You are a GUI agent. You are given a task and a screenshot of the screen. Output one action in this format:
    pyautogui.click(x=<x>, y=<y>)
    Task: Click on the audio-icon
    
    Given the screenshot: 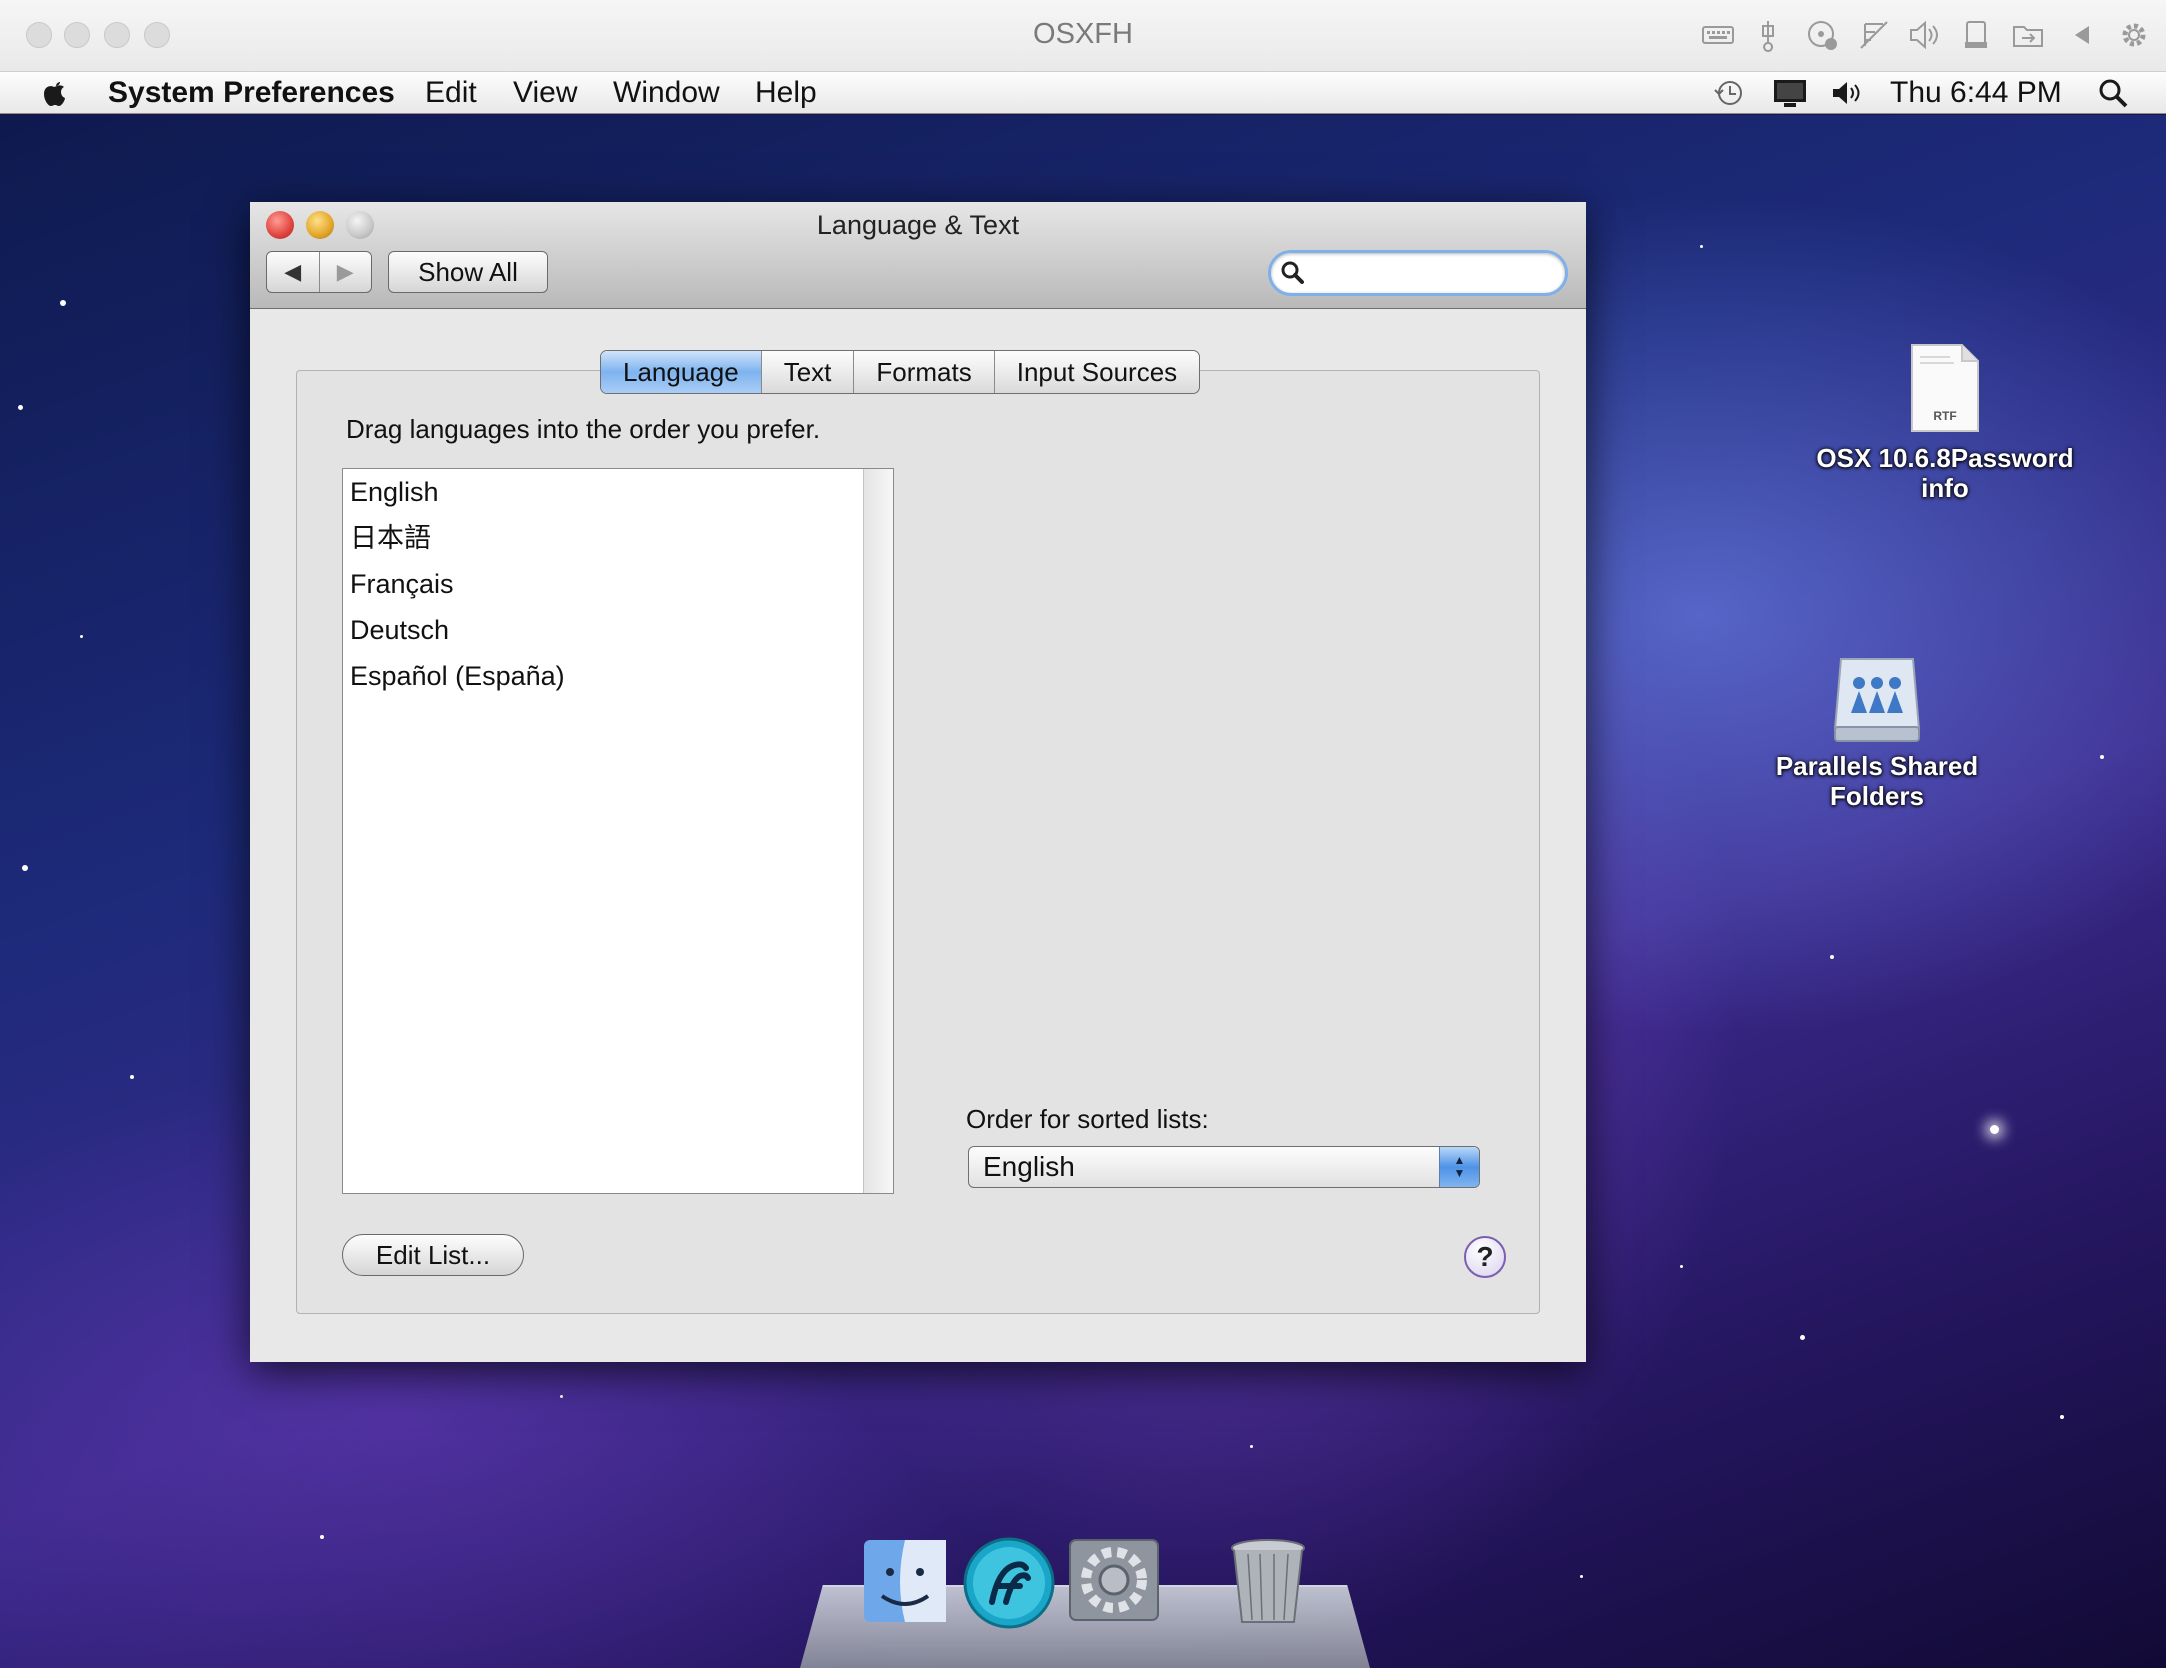 What is the action you would take?
    pyautogui.click(x=1924, y=36)
    